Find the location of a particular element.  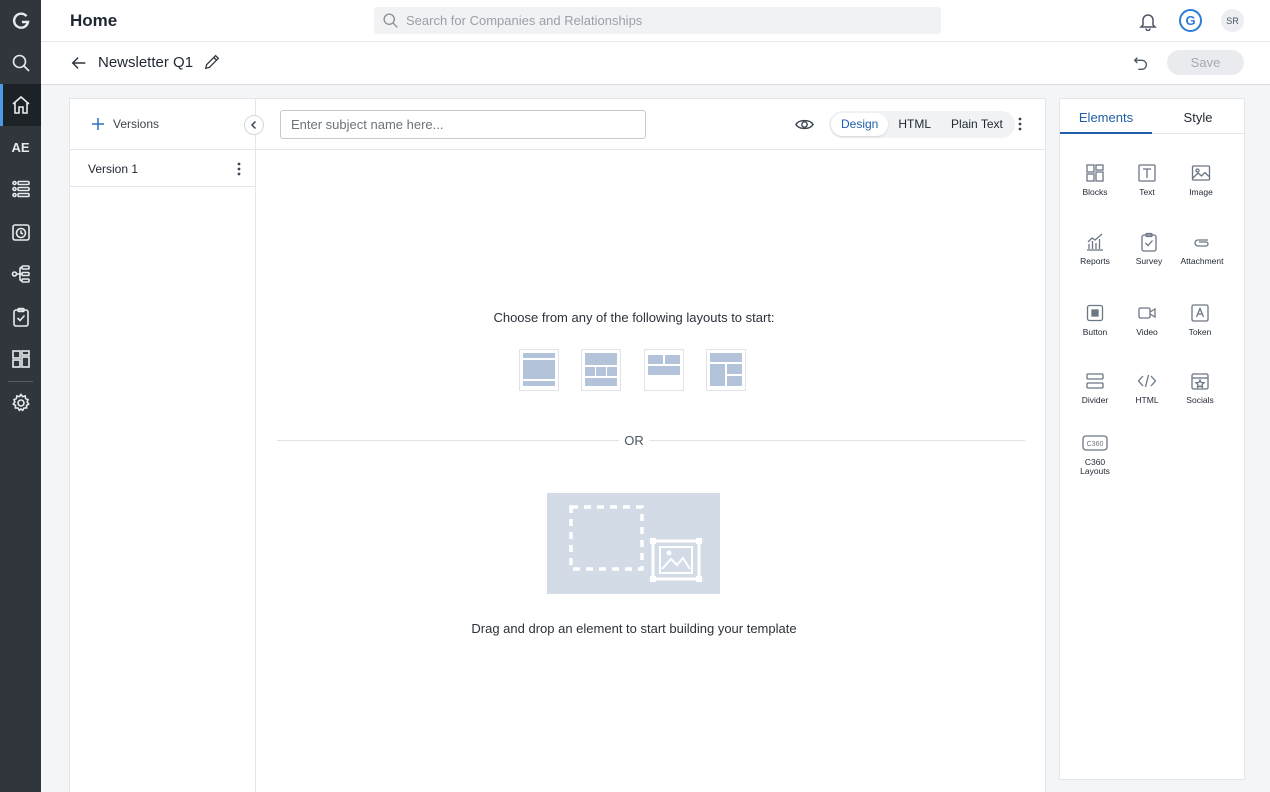

token-icon is located at coordinates (1200, 313).